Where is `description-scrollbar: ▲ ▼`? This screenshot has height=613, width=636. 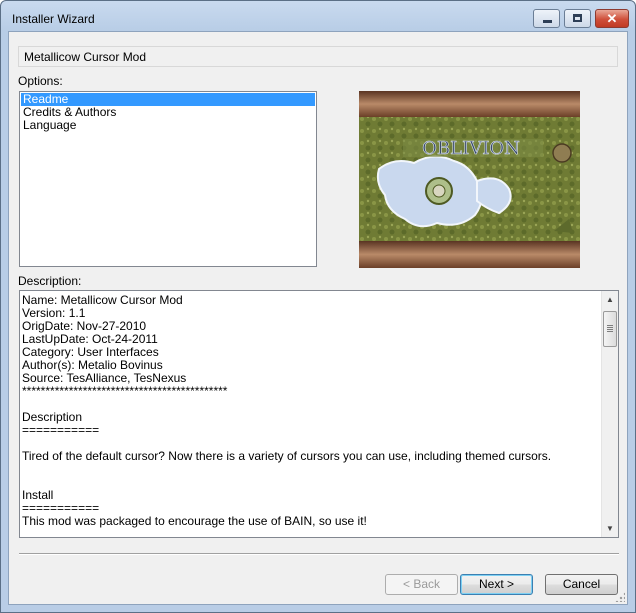
description-scrollbar: ▲ ▼ is located at coordinates (609, 414).